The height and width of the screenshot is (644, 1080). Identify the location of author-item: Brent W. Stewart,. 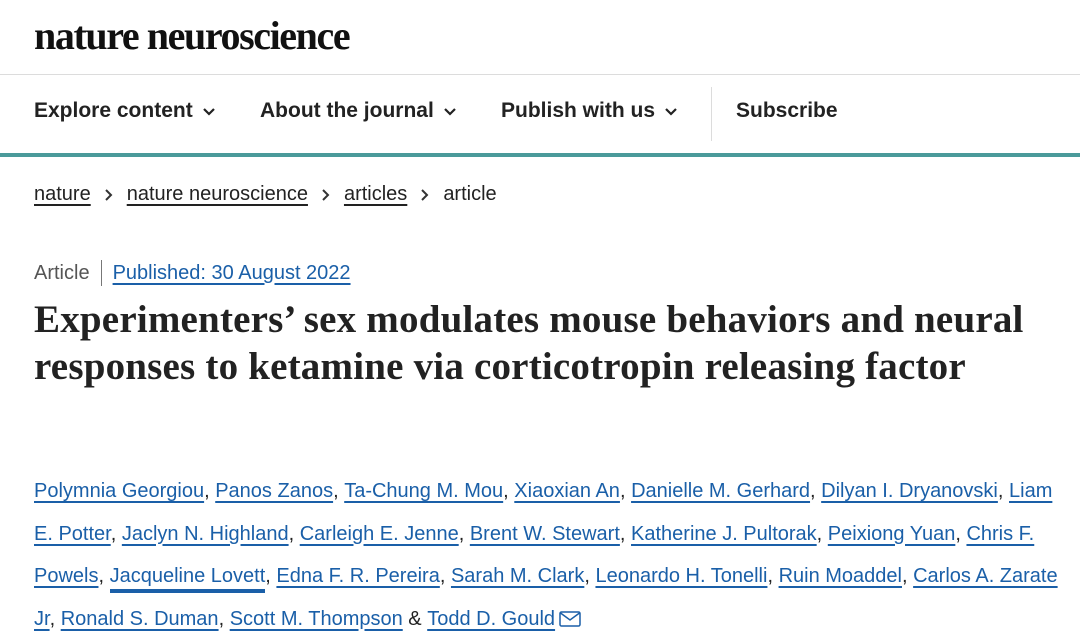
(550, 534).